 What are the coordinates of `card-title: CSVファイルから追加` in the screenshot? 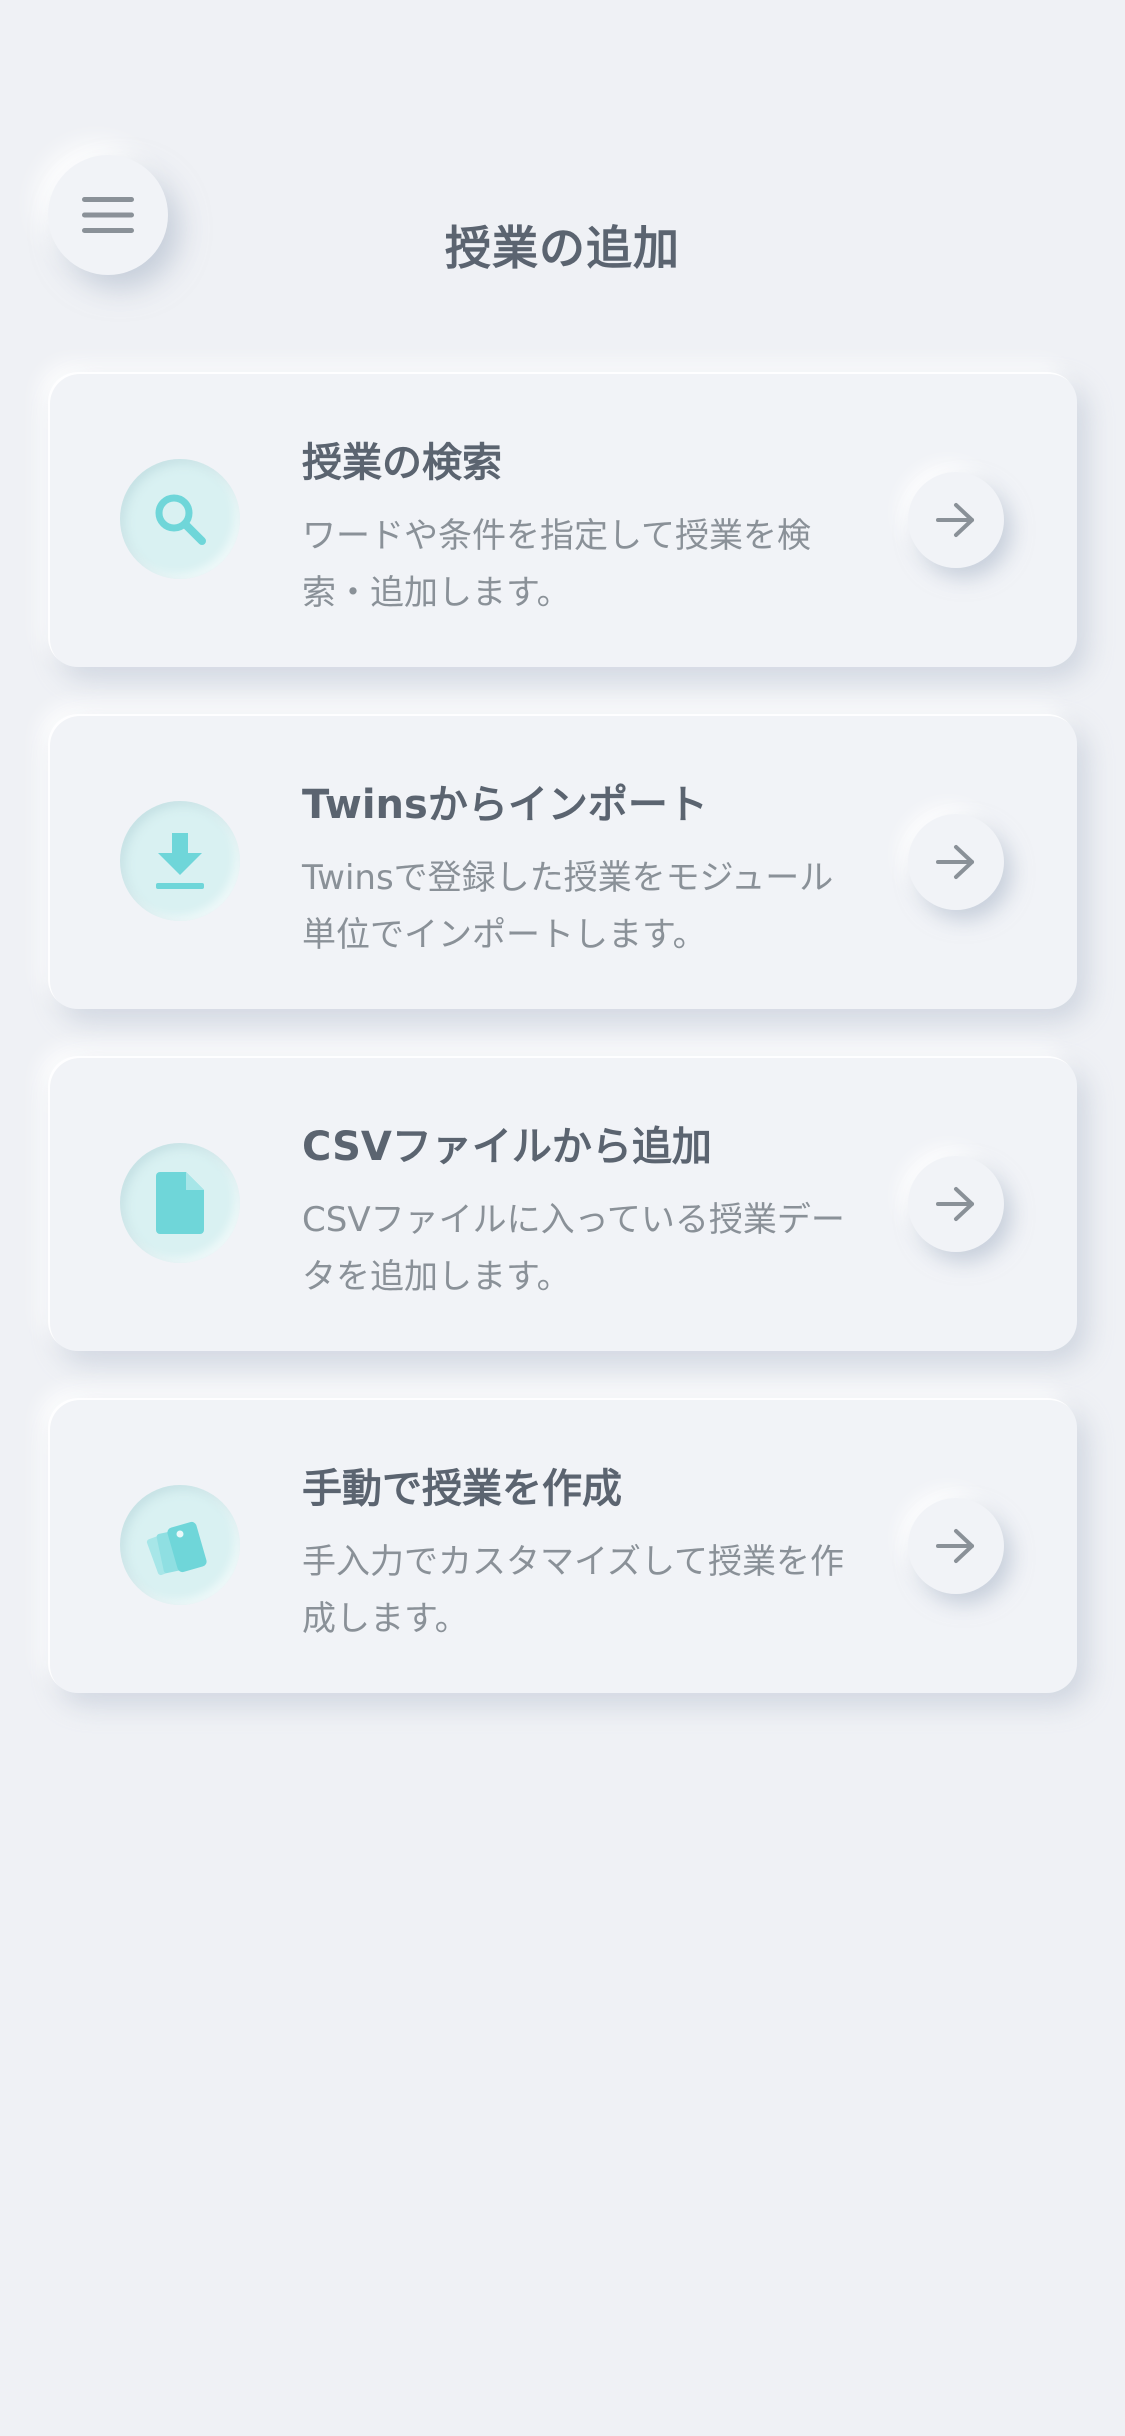 It's located at (507, 1147).